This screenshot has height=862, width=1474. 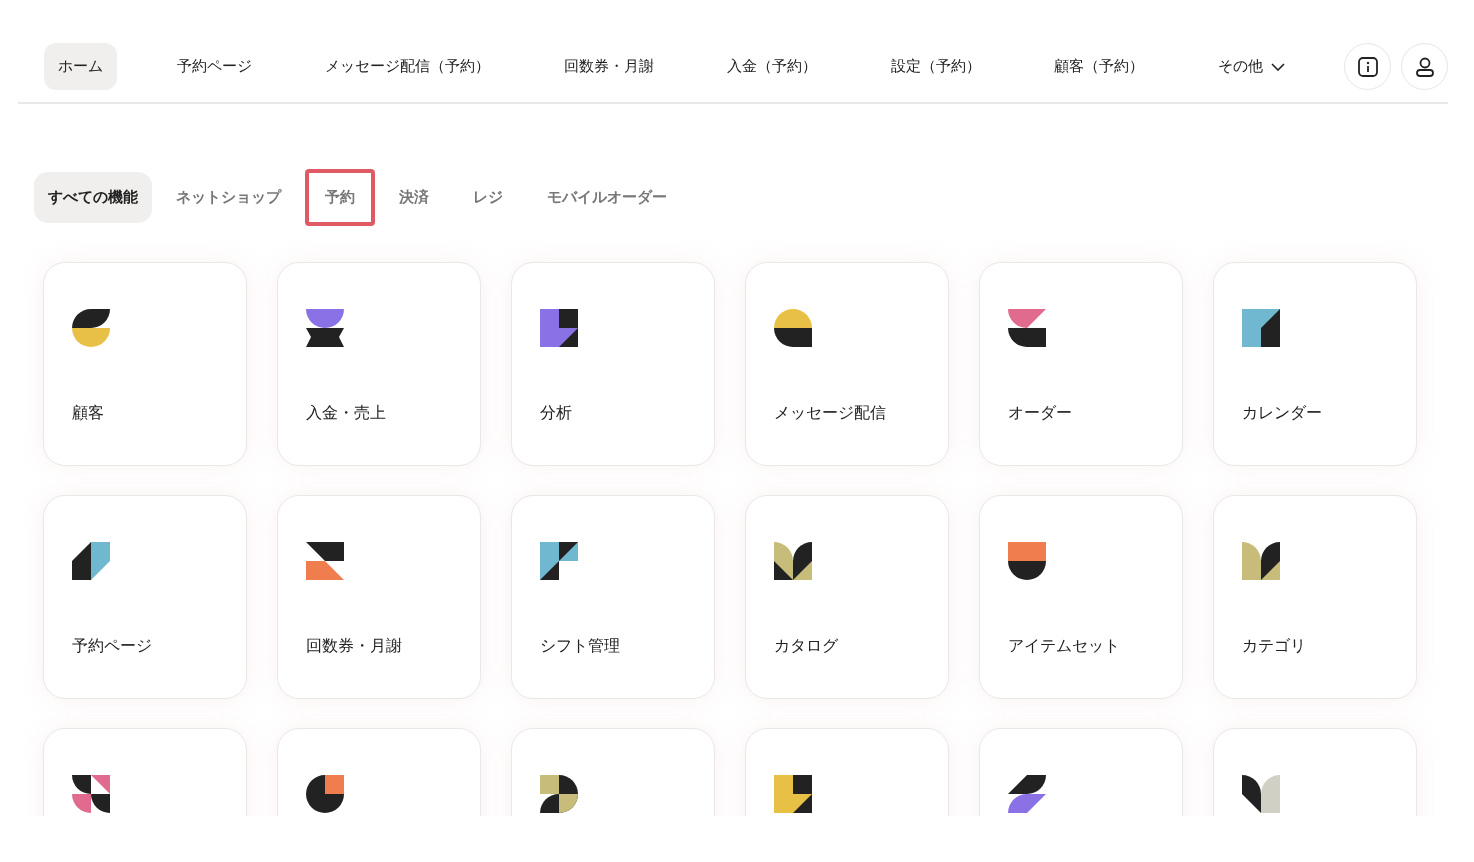 I want to click on nav-tab: ホーム, so click(x=80, y=66).